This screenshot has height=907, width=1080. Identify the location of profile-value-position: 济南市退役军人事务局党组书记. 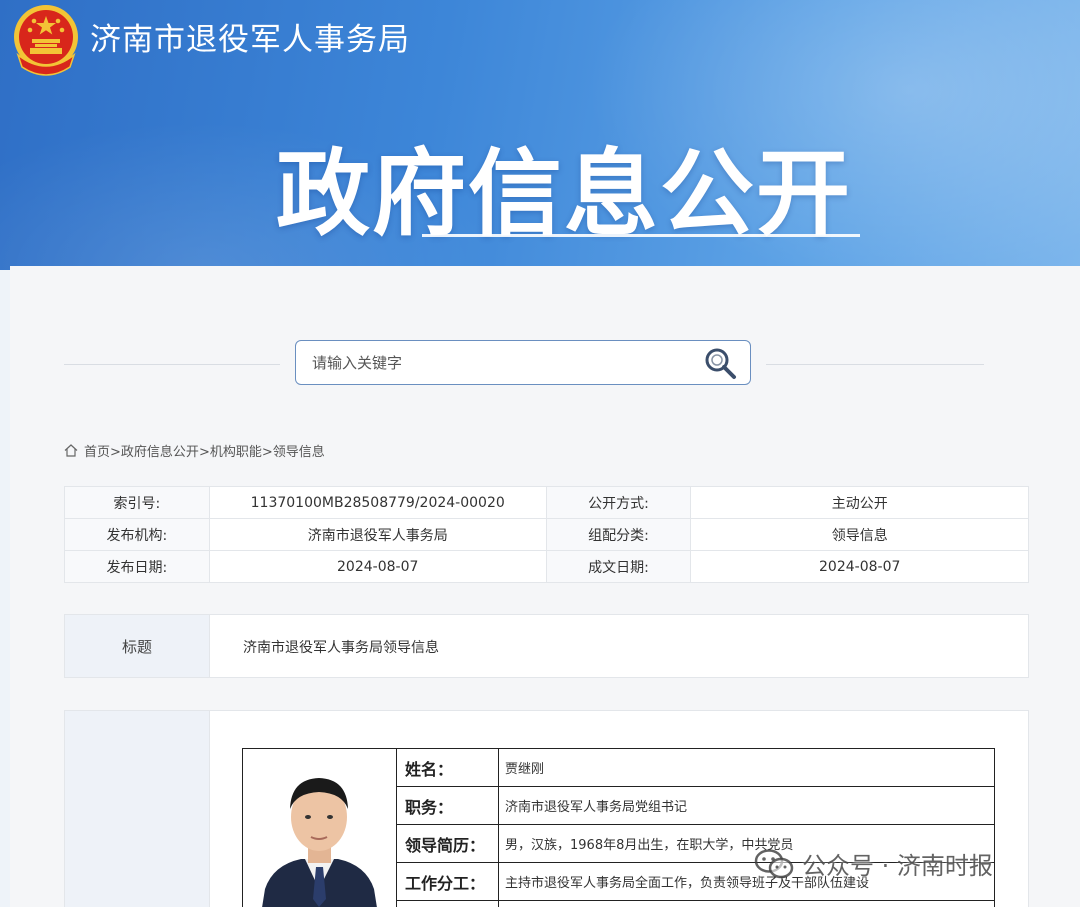
(746, 805).